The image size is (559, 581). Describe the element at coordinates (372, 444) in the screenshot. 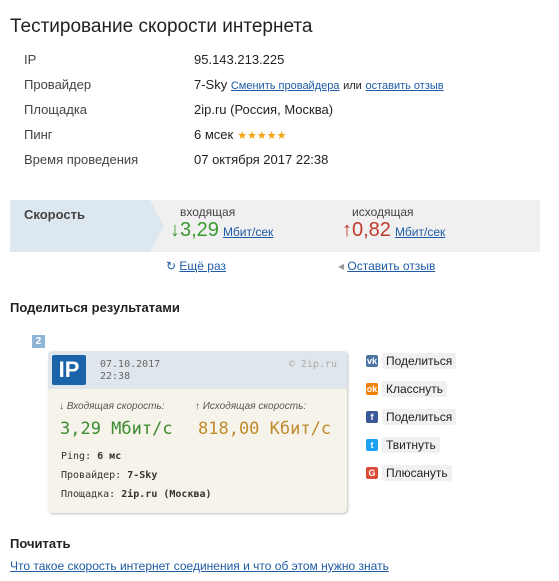

I see `twitter-icon: t` at that location.